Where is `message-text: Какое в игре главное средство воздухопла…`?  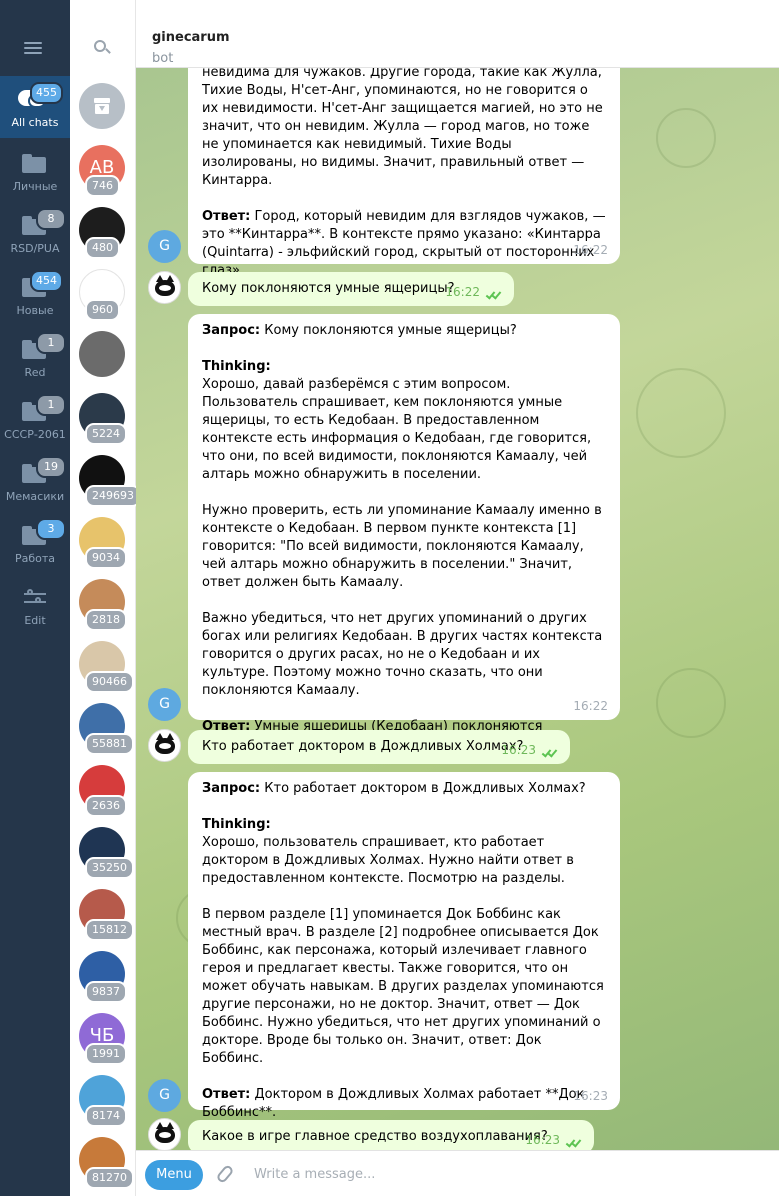 message-text: Какое в игре главное средство воздухопла… is located at coordinates (375, 1136).